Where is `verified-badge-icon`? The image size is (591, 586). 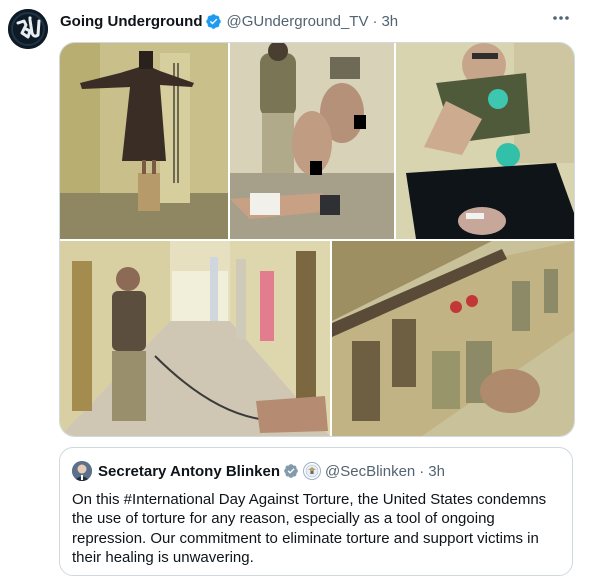
verified-badge-icon is located at coordinates (213, 21).